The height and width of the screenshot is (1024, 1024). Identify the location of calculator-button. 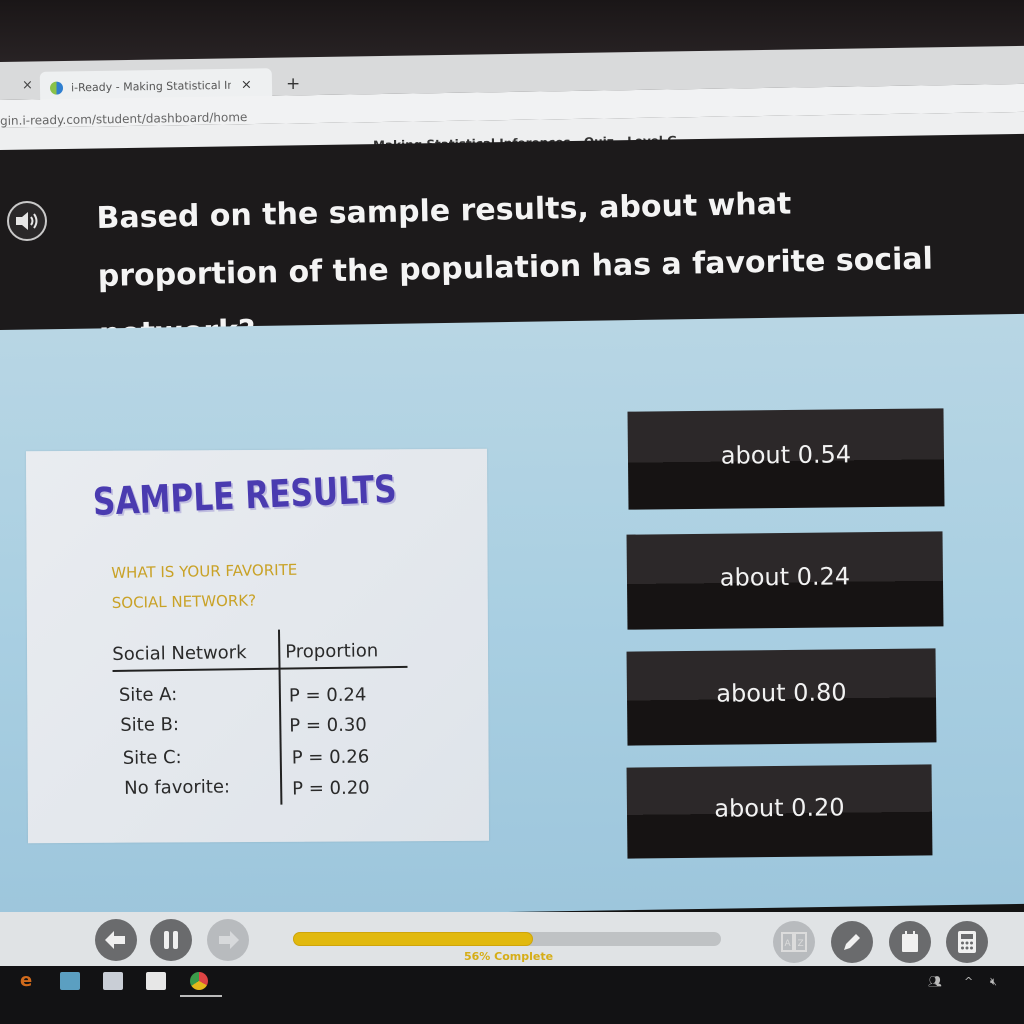
(967, 942).